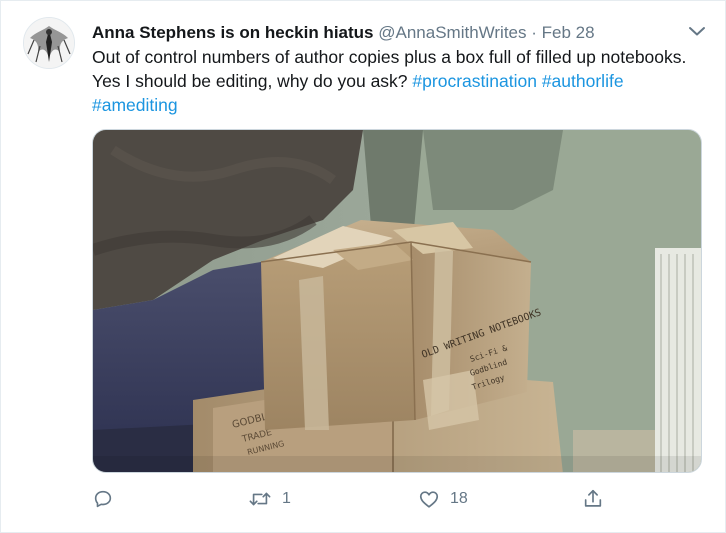 Image resolution: width=726 pixels, height=533 pixels. Describe the element at coordinates (697, 31) in the screenshot. I see `chevron-down-icon` at that location.